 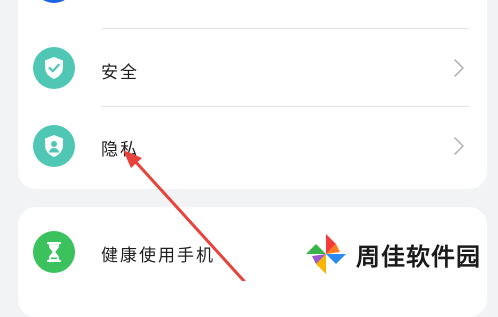 What do you see at coordinates (418, 256) in the screenshot?
I see `watermark-text: 周佳软件园` at bounding box center [418, 256].